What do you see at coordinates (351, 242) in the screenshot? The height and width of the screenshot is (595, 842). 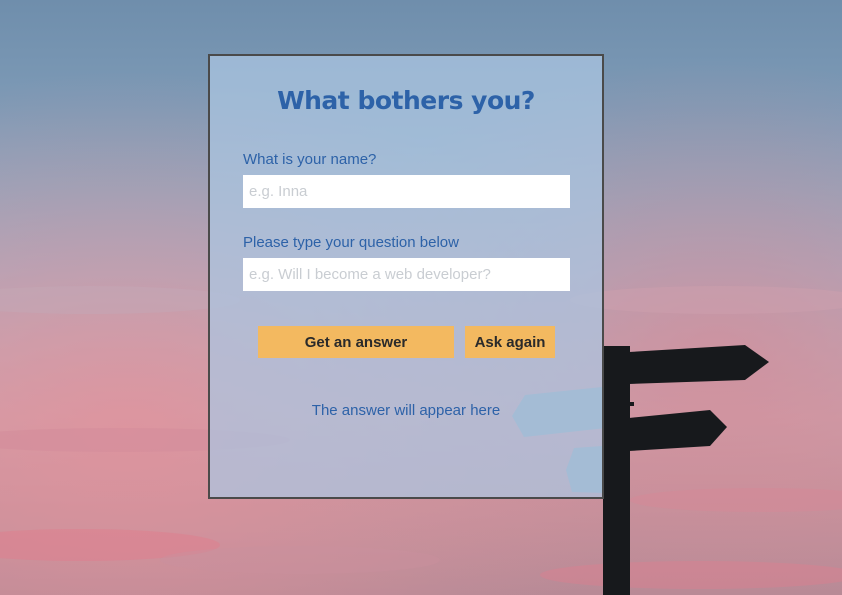 I see `question-label: Please type your question below` at bounding box center [351, 242].